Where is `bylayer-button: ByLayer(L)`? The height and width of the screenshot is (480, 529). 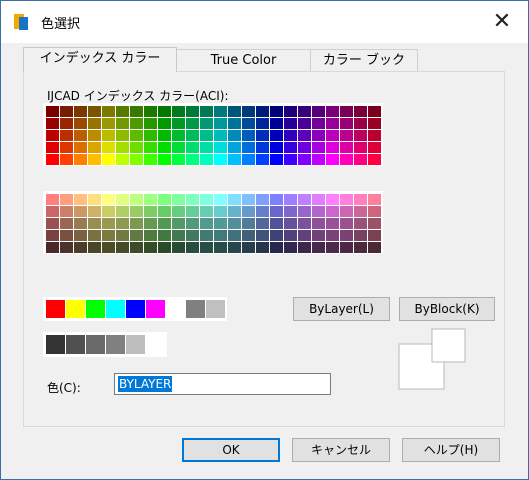 bylayer-button: ByLayer(L) is located at coordinates (341, 309).